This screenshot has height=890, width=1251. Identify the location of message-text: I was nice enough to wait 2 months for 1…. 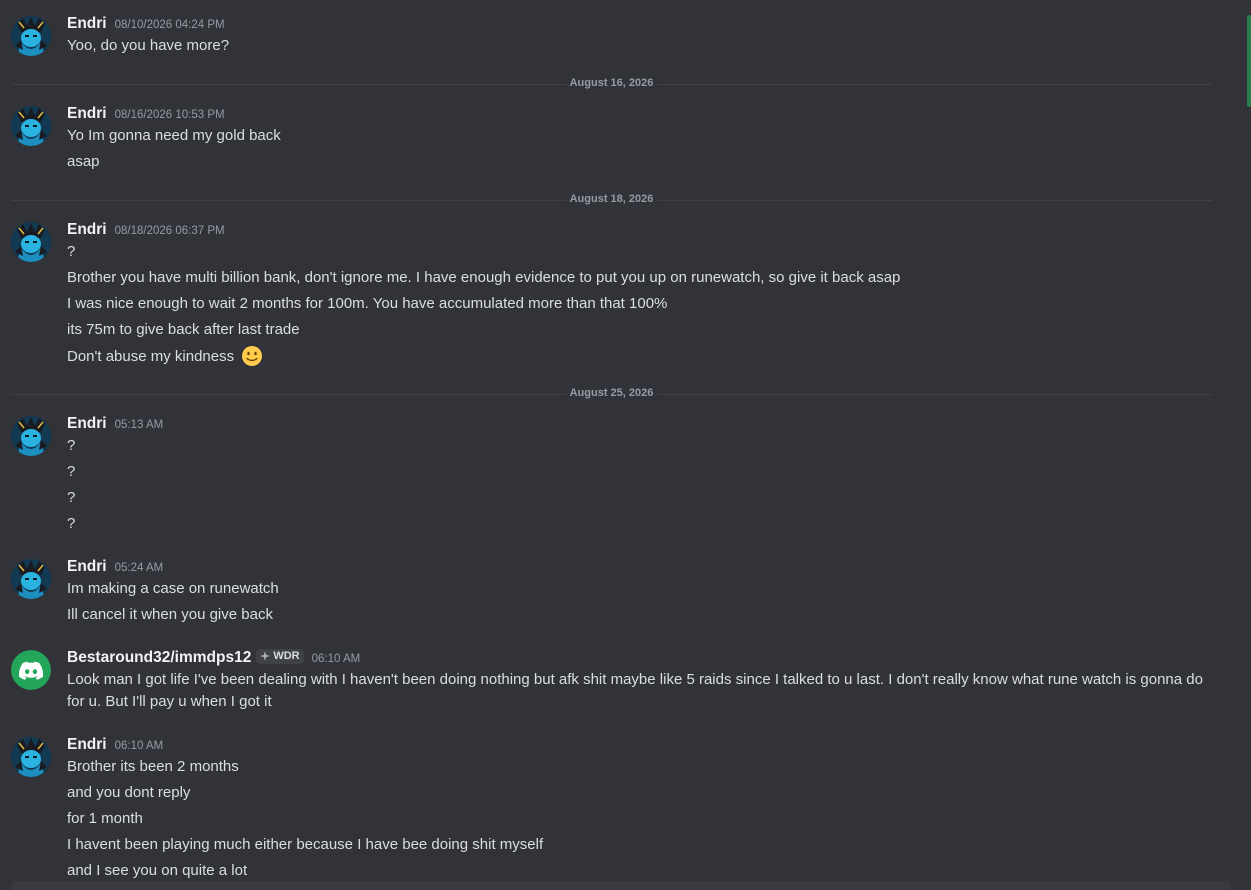
(367, 303).